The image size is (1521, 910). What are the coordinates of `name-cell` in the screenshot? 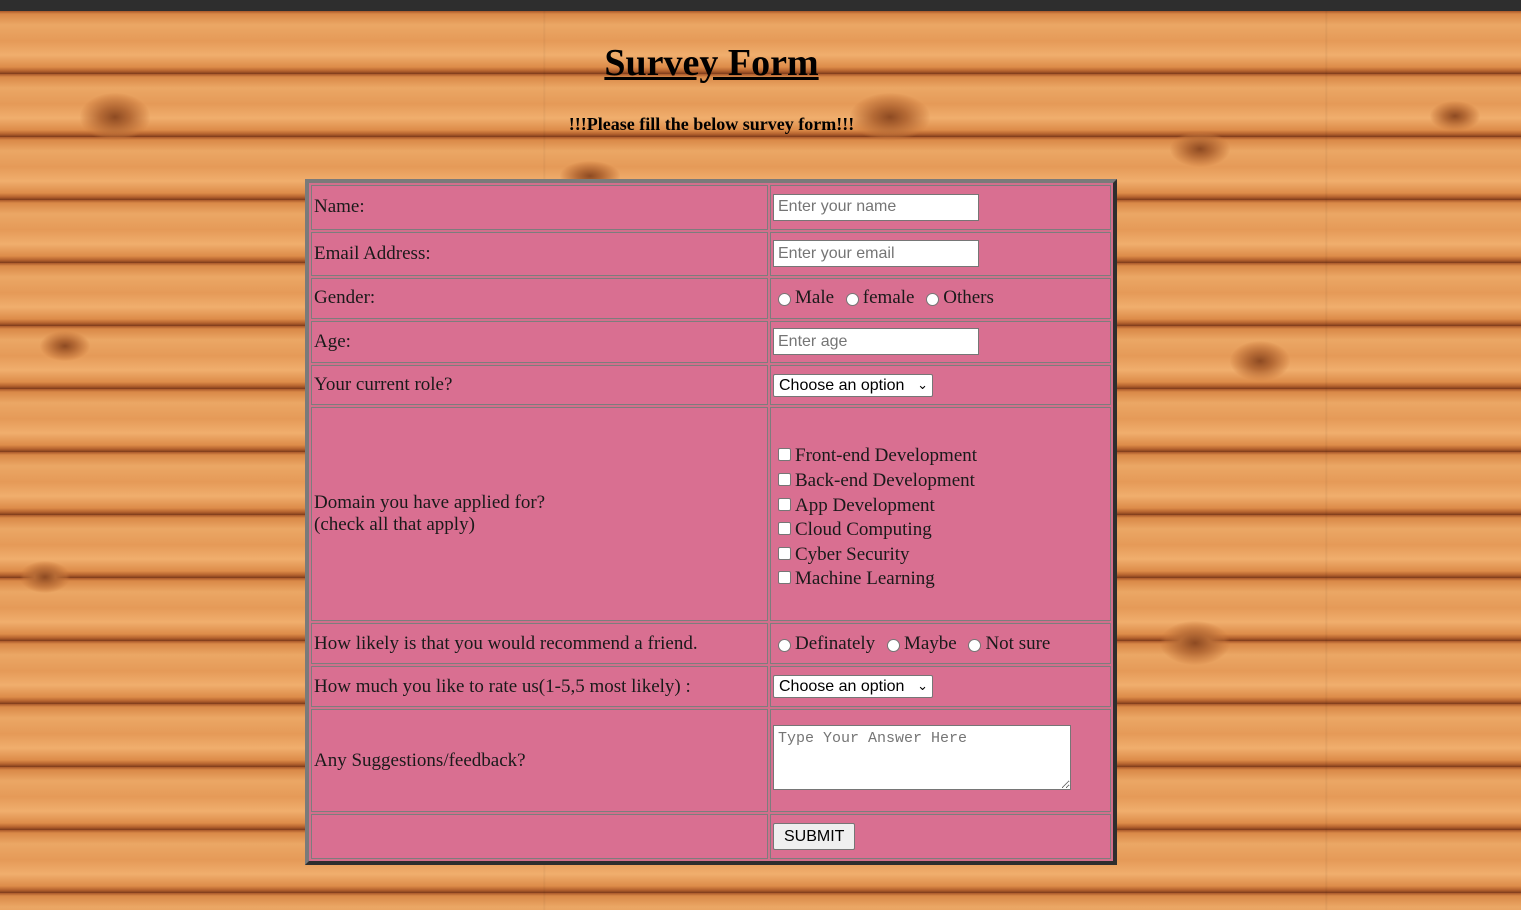 It's located at (940, 207).